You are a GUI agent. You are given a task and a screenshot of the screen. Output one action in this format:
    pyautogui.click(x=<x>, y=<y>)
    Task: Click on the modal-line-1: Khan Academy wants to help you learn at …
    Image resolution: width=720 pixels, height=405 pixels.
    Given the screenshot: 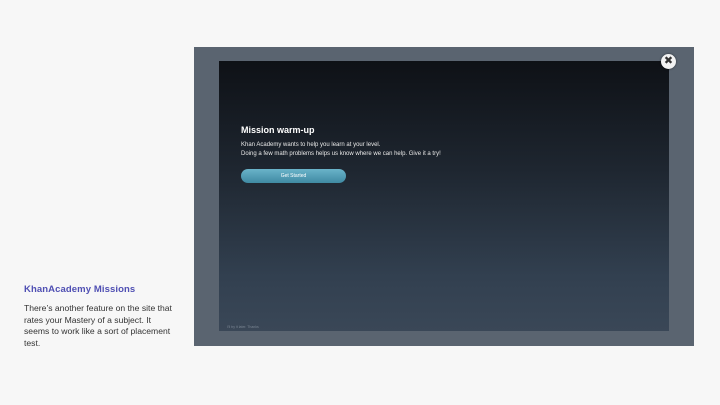 What is the action you would take?
    pyautogui.click(x=311, y=145)
    